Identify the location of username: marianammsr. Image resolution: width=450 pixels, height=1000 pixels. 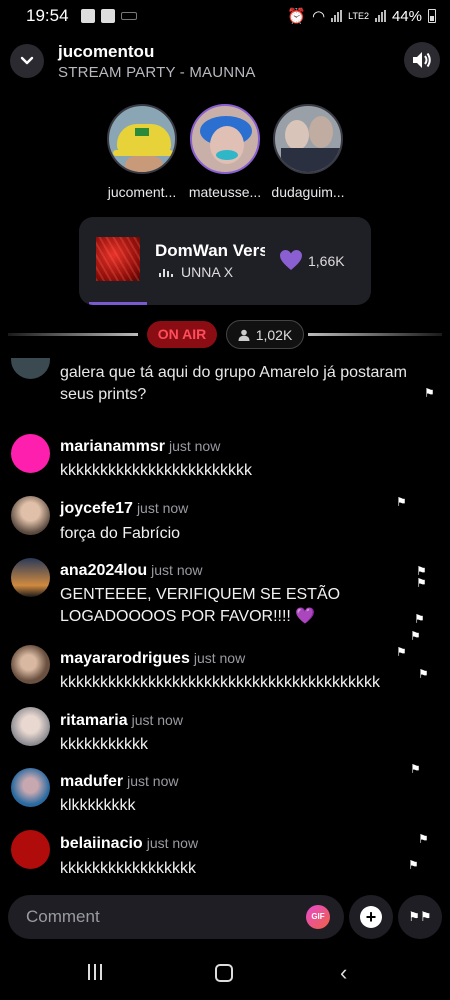
(112, 446).